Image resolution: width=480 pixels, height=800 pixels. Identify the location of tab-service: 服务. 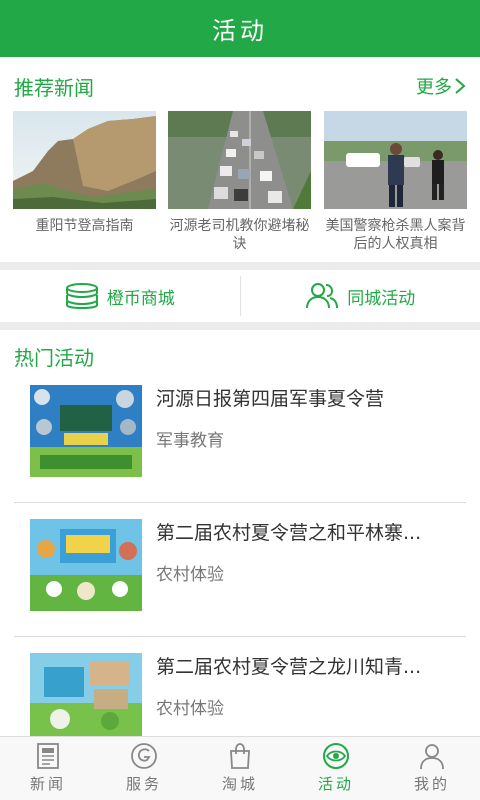
(144, 768).